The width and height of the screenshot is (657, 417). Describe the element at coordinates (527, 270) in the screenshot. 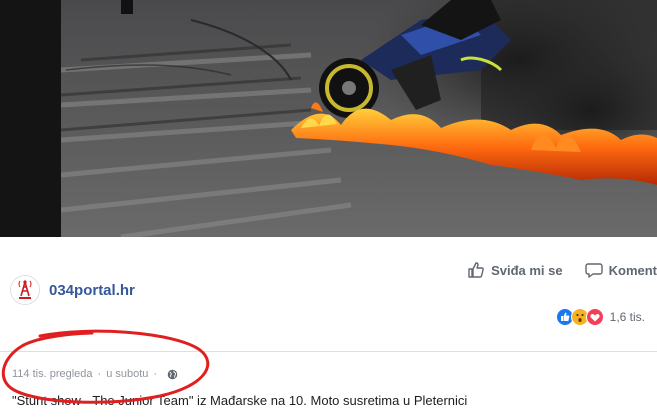

I see `like-button-label: Sviđa mi se` at that location.